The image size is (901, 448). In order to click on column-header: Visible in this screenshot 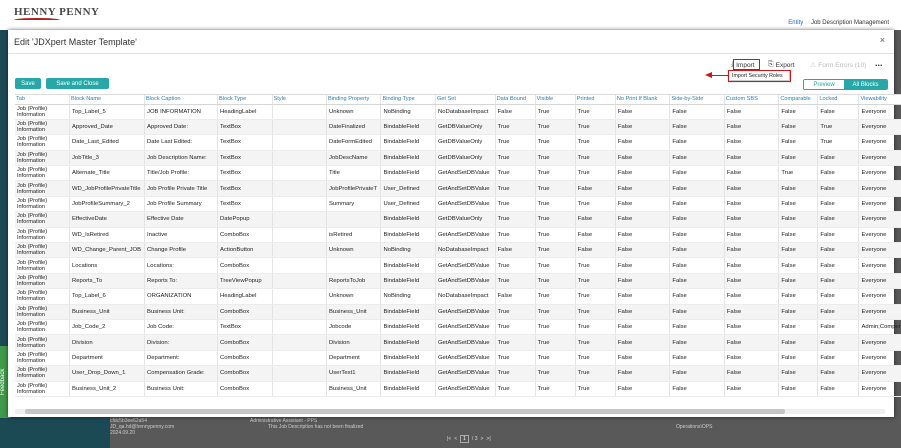, I will do `click(555, 100)`.